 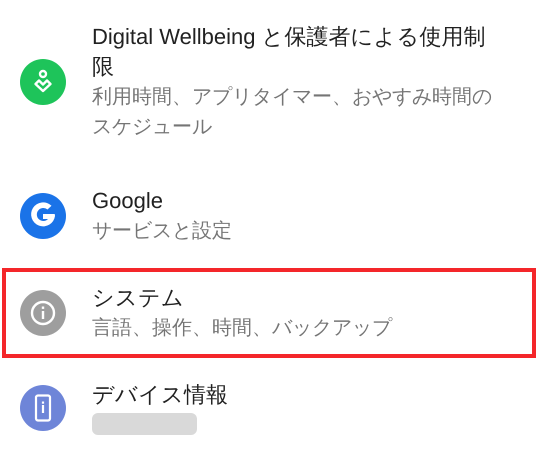 I want to click on item-title: デバイス情報, so click(x=293, y=395).